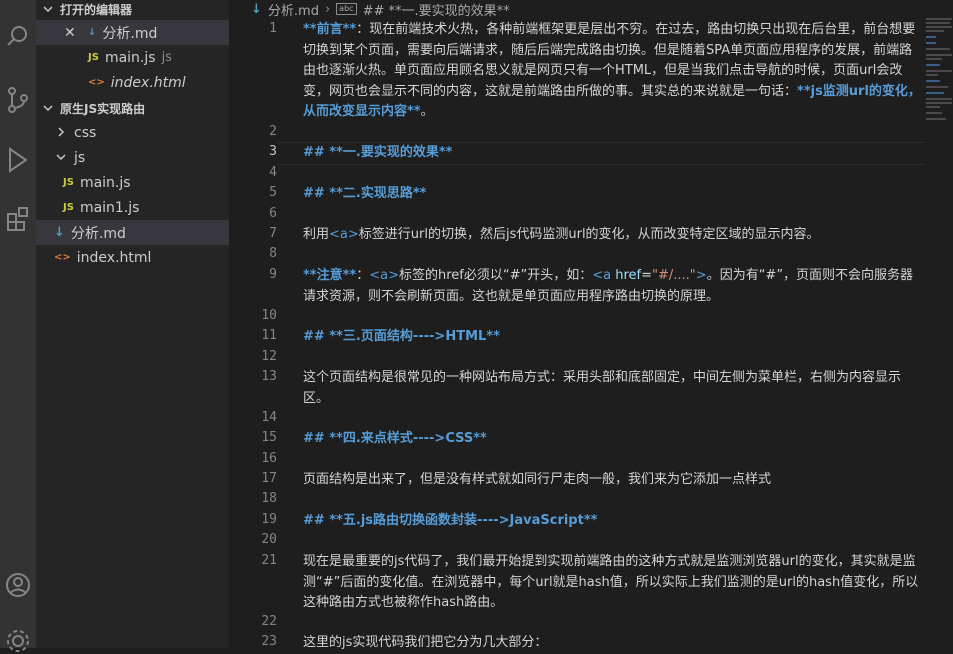  I want to click on open-editor-label: 分析.md, so click(130, 33).